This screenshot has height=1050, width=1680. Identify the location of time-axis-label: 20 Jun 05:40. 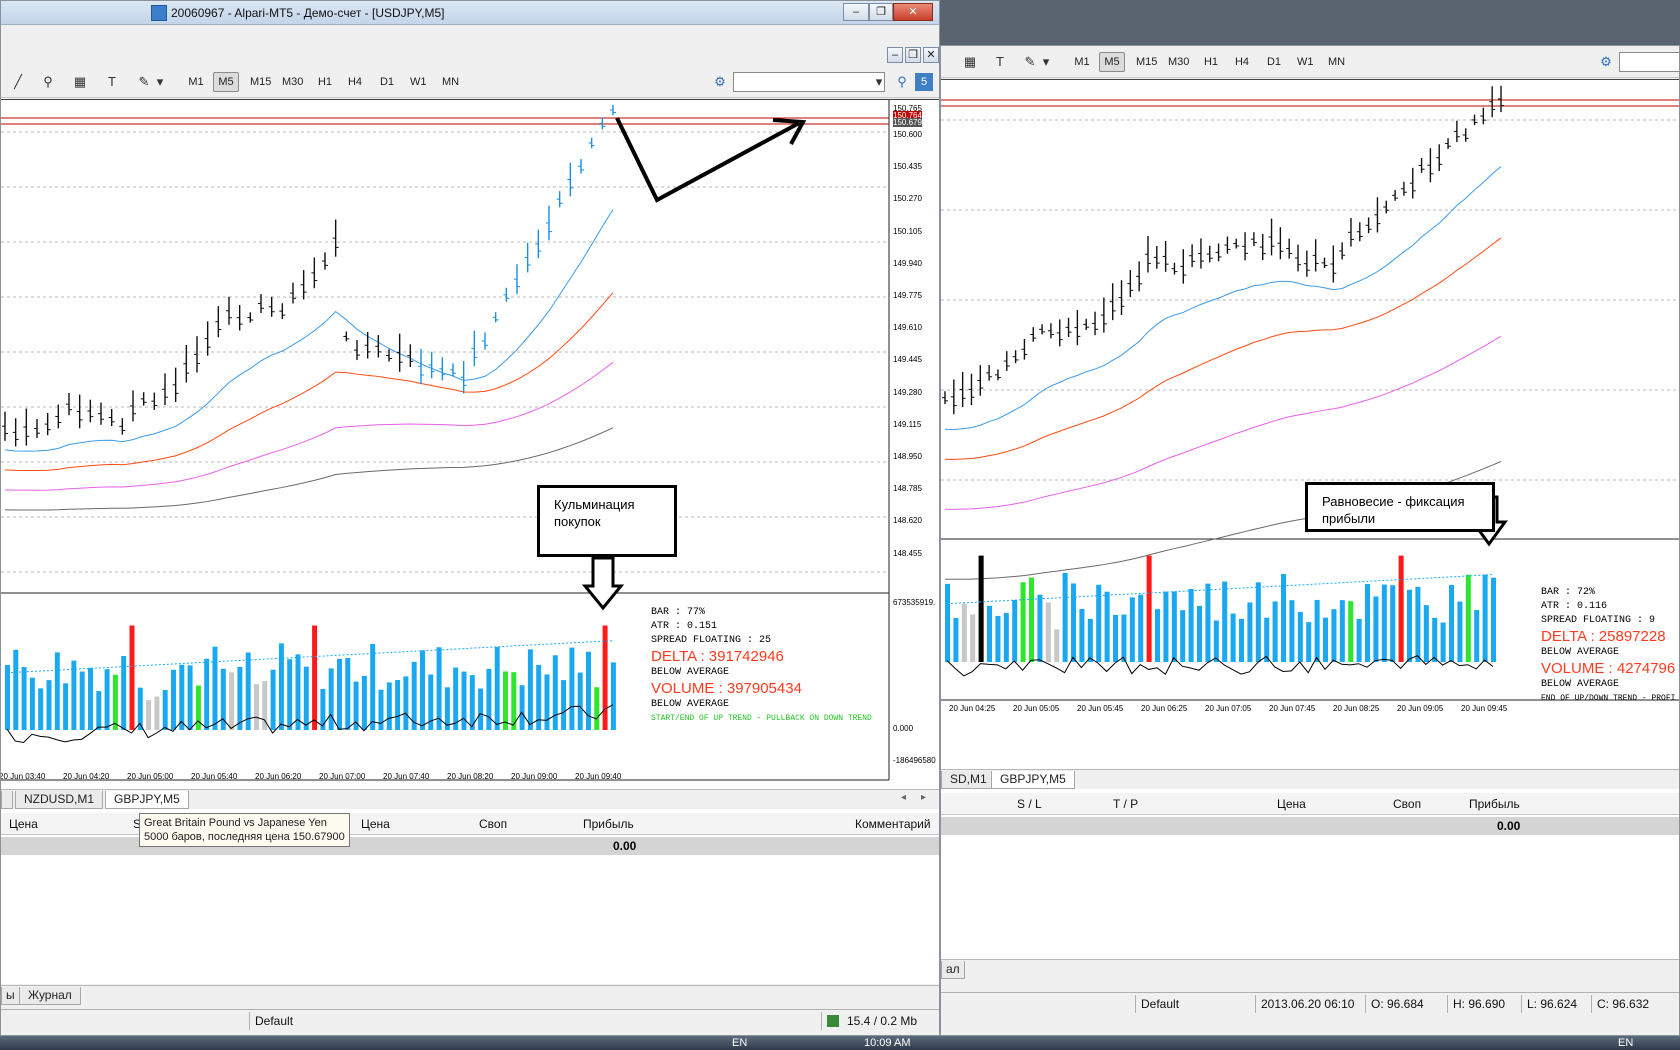
(214, 776).